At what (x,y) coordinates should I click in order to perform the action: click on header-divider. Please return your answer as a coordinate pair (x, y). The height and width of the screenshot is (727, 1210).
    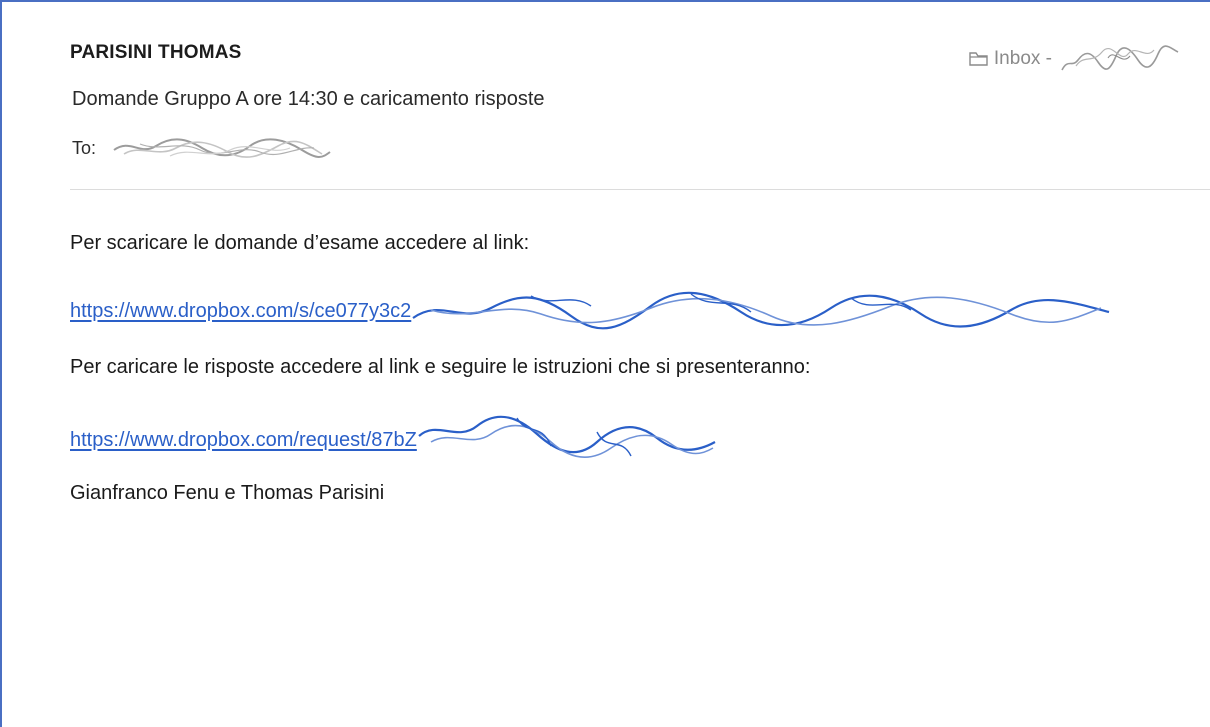
    Looking at the image, I should click on (640, 189).